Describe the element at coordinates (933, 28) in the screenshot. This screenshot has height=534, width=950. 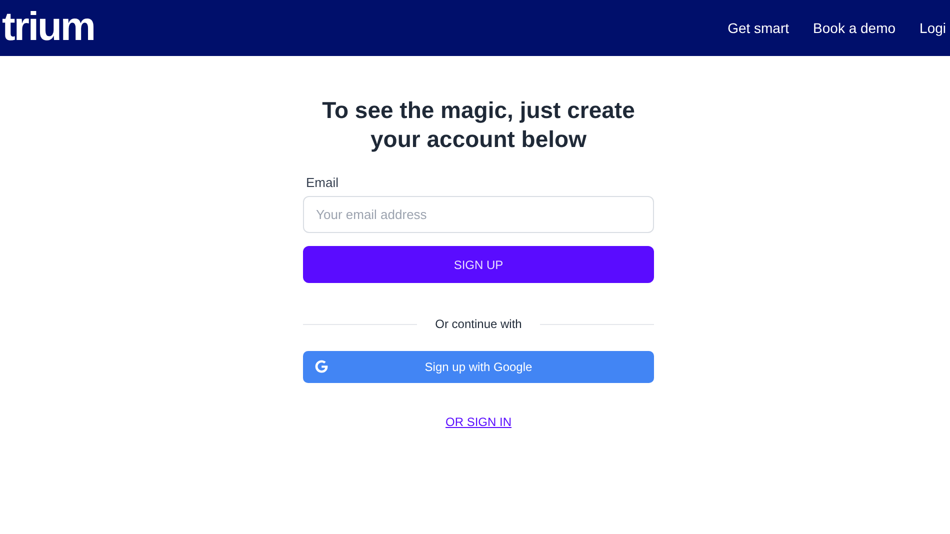
I see `nav-link: Logi` at that location.